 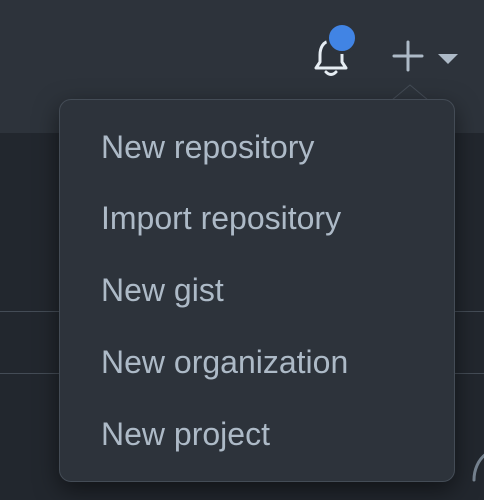 What do you see at coordinates (257, 434) in the screenshot?
I see `menu-item-new-project: New project` at bounding box center [257, 434].